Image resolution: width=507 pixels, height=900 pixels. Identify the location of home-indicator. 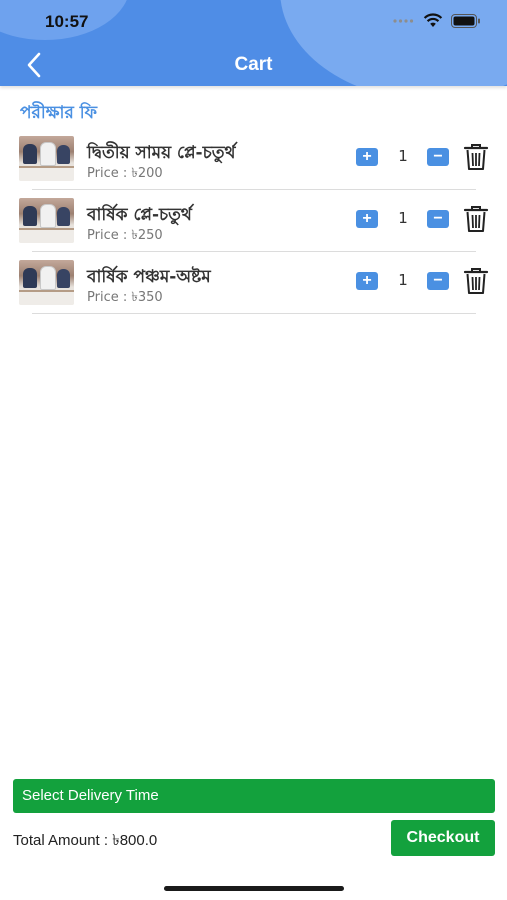
(254, 888).